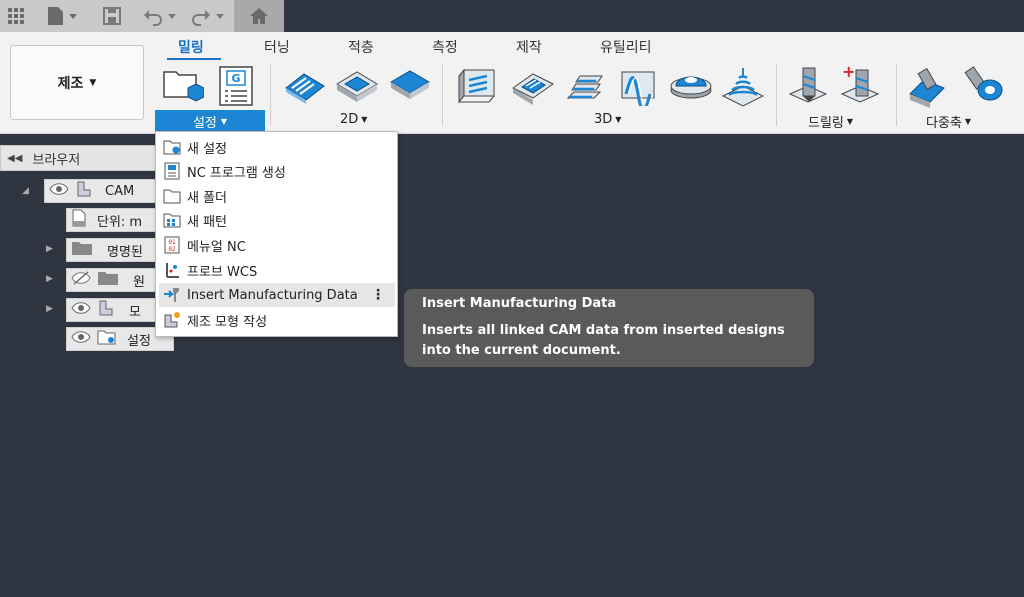 The height and width of the screenshot is (597, 1024). I want to click on menu-item-label: 메뉴얼 NC, so click(216, 247).